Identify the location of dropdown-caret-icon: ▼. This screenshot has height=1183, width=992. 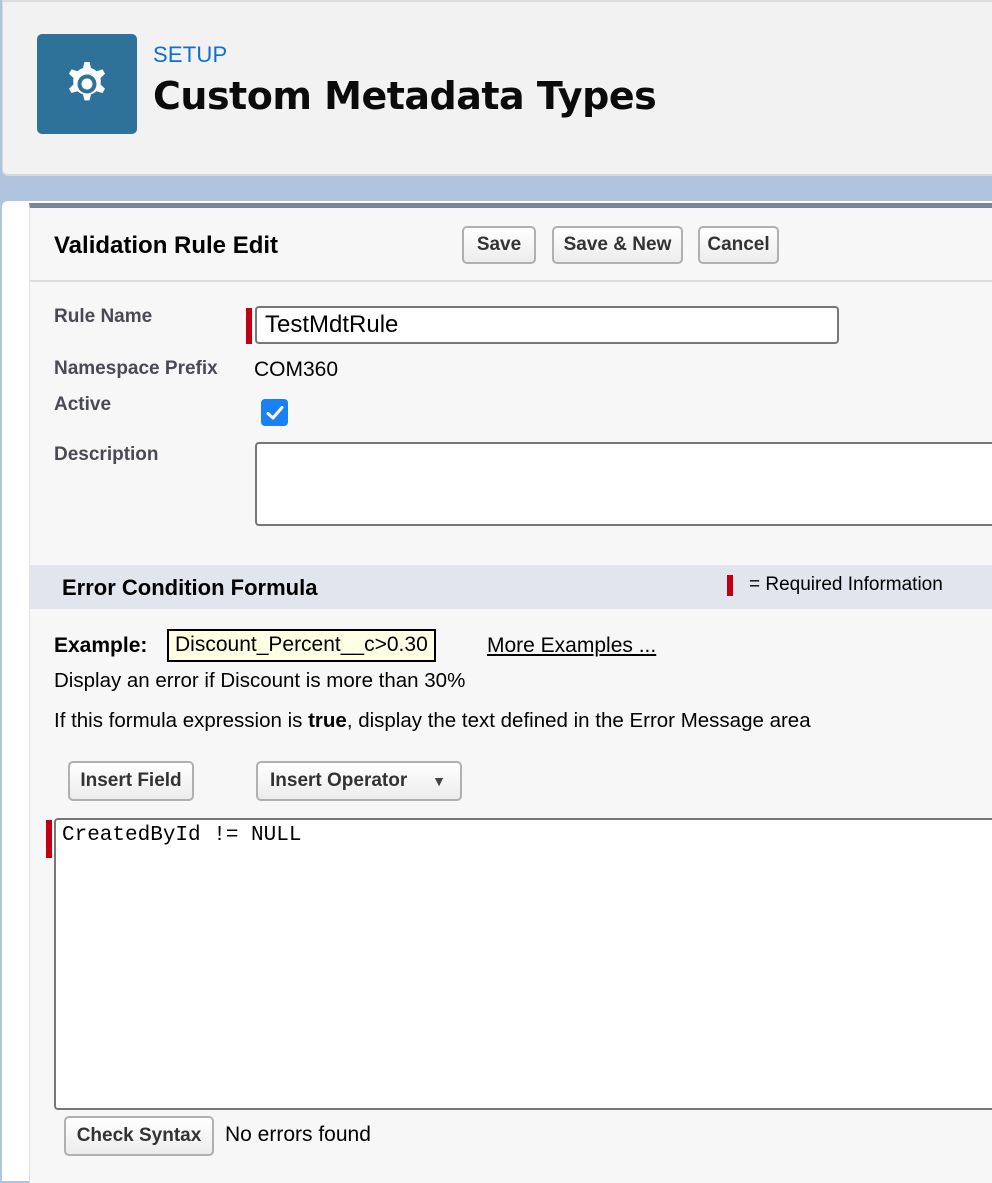
(439, 781).